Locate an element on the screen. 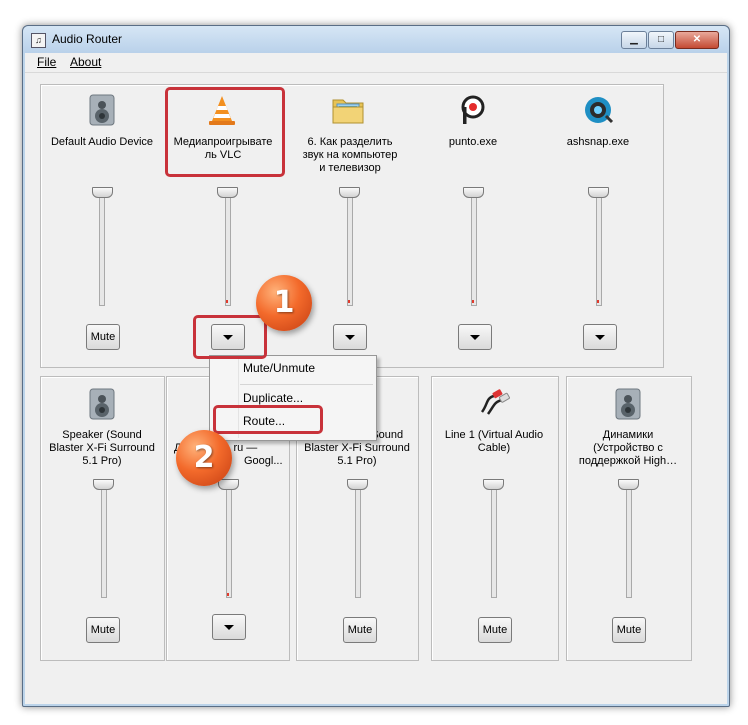  device-name-line2: звук на компьютер is located at coordinates (350, 155).